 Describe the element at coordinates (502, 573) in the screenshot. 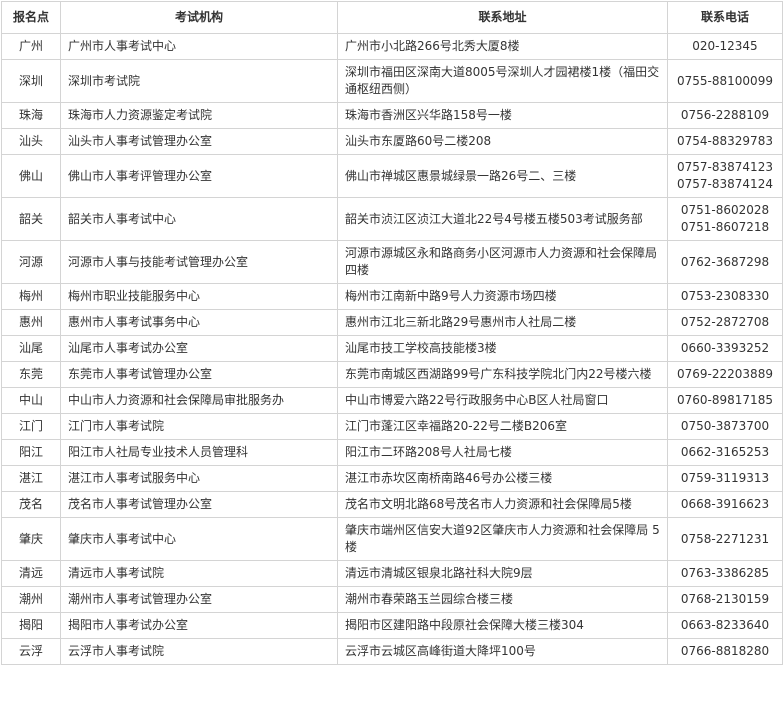

I see `address-cell: 清远市清城区银泉北路社科大院9层` at that location.